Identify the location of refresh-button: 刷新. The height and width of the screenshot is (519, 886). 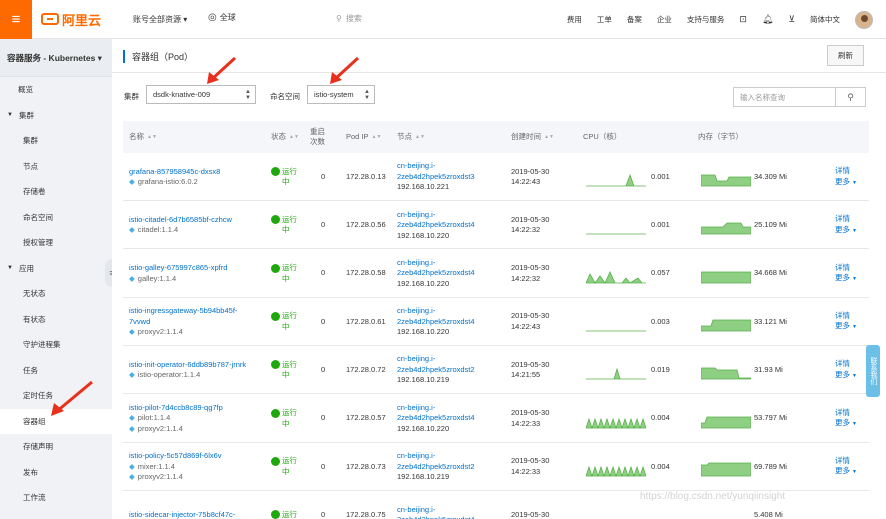
(845, 55).